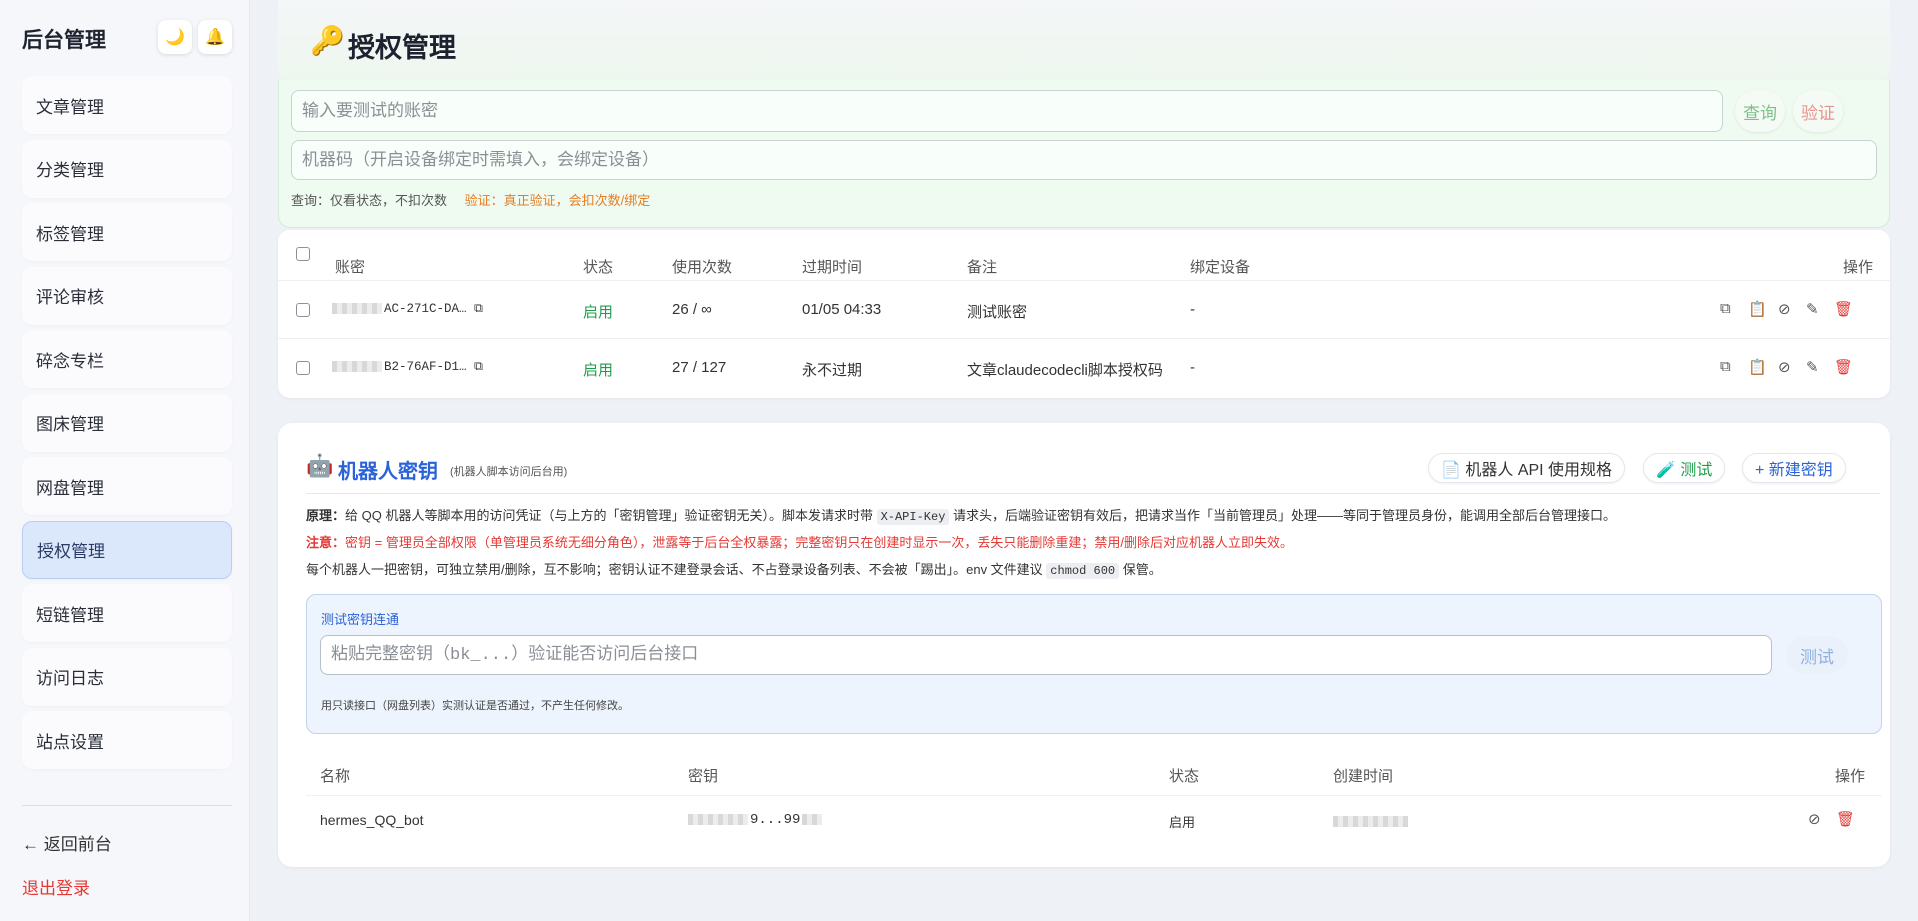 The height and width of the screenshot is (921, 1918). I want to click on expire-time: 01/05 04:33, so click(842, 309).